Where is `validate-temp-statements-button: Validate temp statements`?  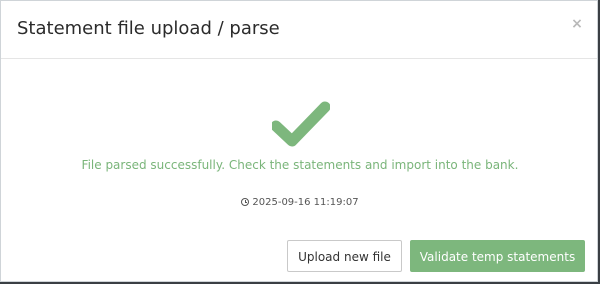
validate-temp-statements-button: Validate temp statements is located at coordinates (497, 256).